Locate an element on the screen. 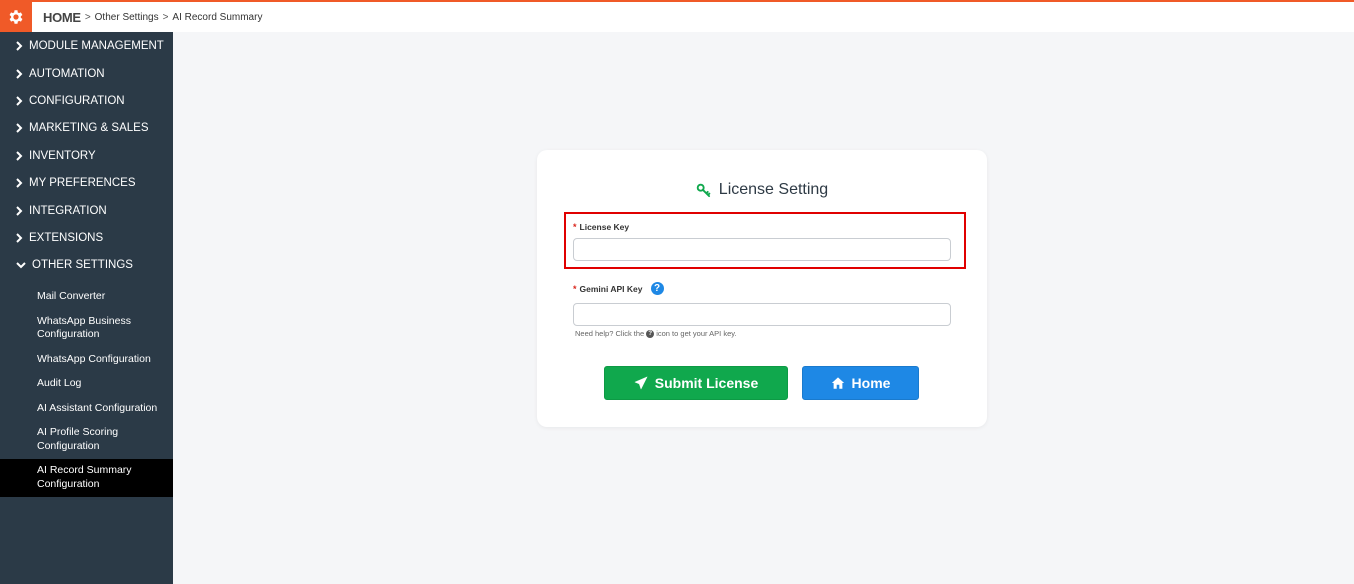  chevron-down-icon is located at coordinates (21, 265).